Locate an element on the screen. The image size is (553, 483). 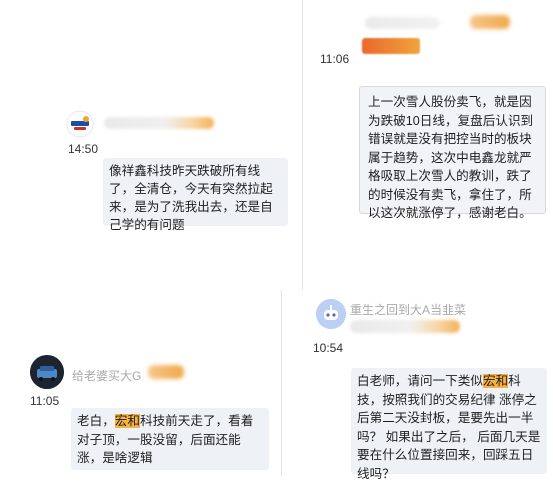
username: 给老婆买大G is located at coordinates (107, 376).